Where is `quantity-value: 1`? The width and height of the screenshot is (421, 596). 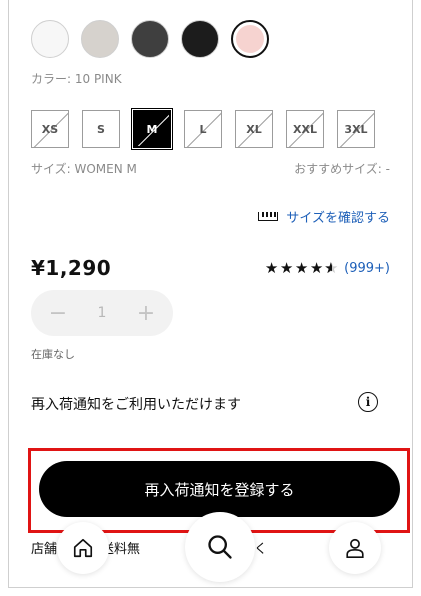
quantity-value: 1 is located at coordinates (102, 313).